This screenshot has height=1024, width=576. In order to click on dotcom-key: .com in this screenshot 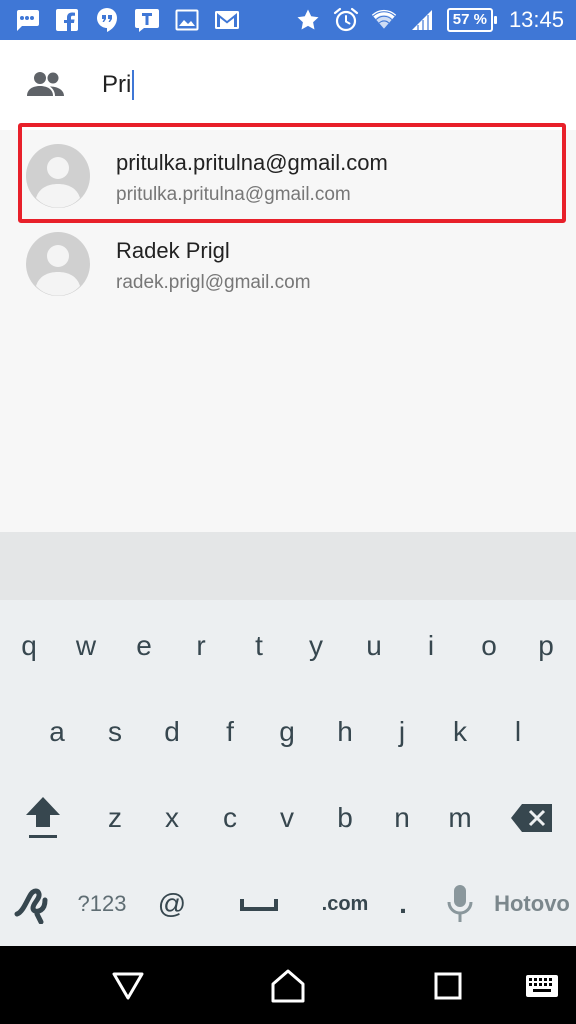, I will do `click(345, 904)`.